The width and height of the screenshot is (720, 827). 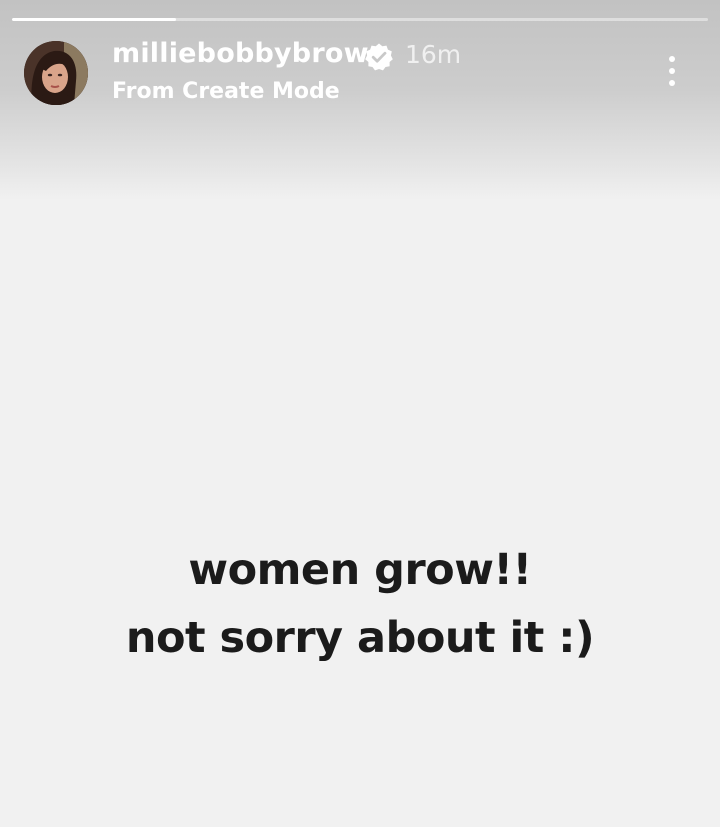 I want to click on username: milliebobbybrown, so click(x=250, y=53).